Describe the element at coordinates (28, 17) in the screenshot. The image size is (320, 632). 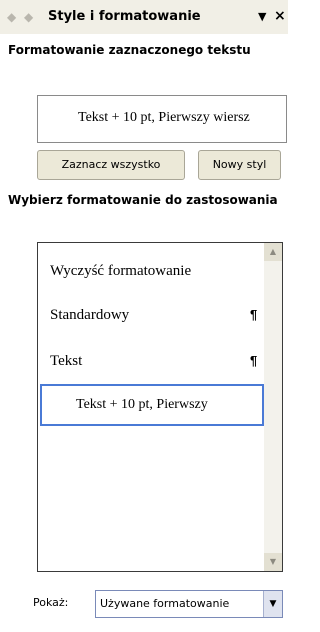
I see `forward-arrow-icon: ◆` at that location.